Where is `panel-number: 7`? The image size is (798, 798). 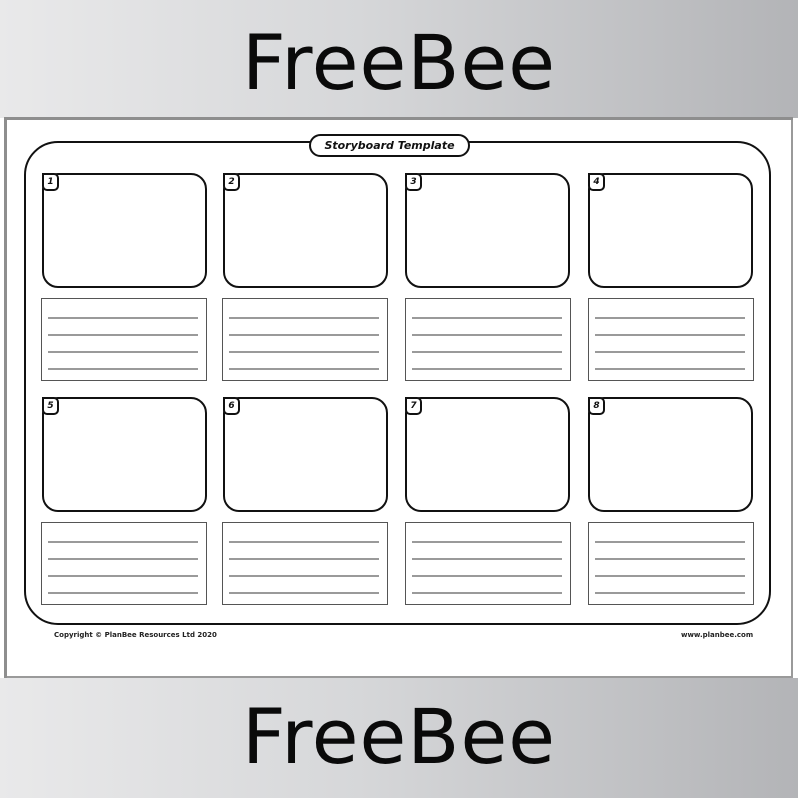
panel-number: 7 is located at coordinates (413, 406).